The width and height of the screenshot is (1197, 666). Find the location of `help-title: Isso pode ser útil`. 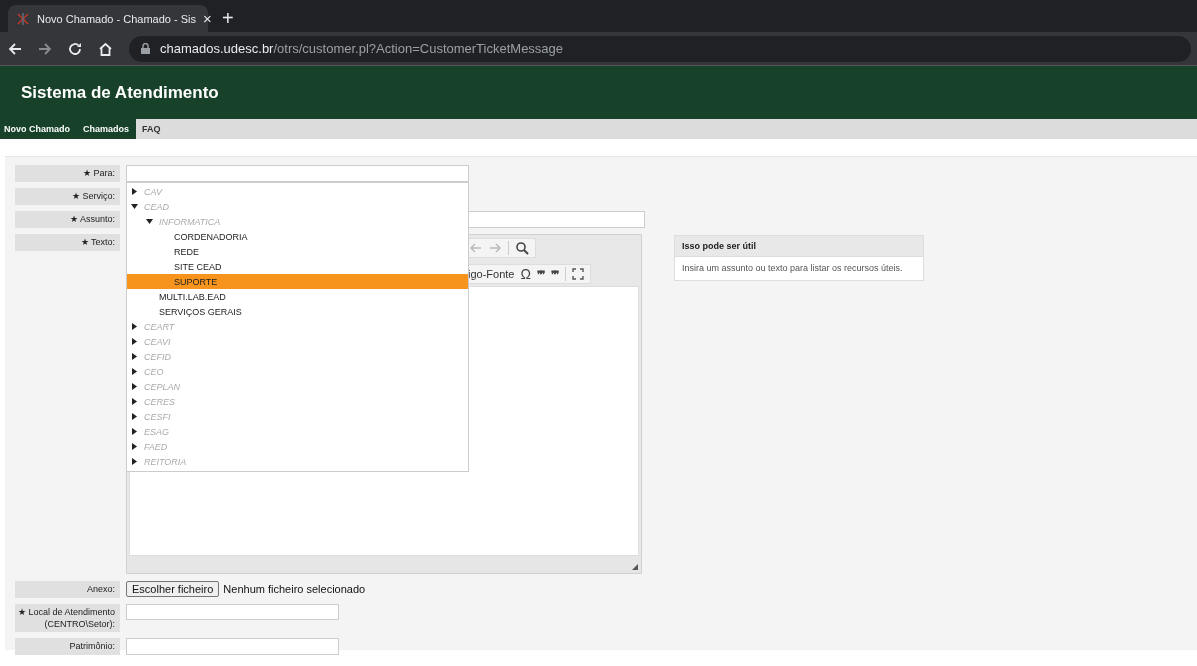

help-title: Isso pode ser útil is located at coordinates (799, 246).